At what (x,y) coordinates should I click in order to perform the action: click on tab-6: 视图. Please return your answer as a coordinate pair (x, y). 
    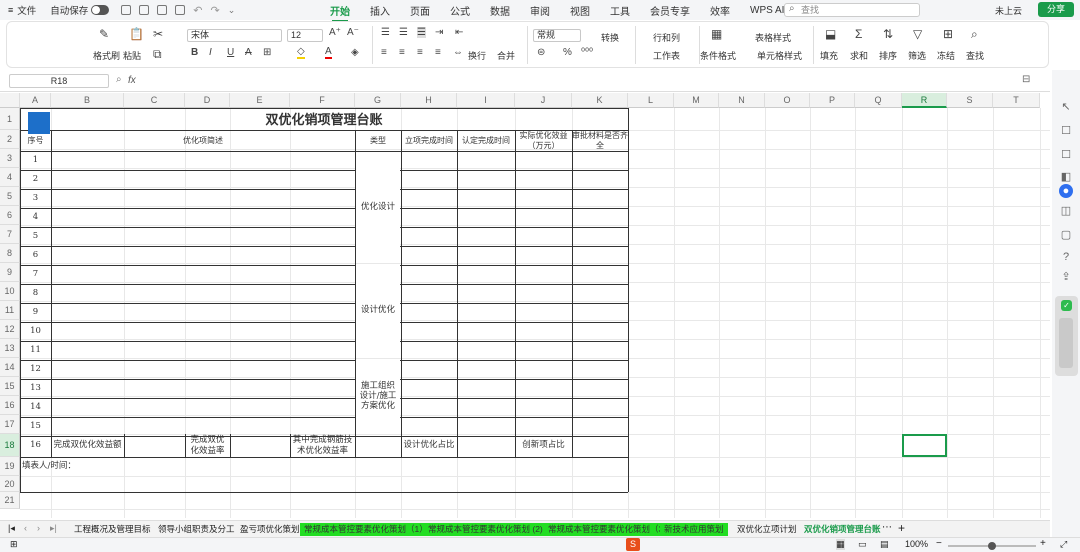
    Looking at the image, I should click on (580, 10).